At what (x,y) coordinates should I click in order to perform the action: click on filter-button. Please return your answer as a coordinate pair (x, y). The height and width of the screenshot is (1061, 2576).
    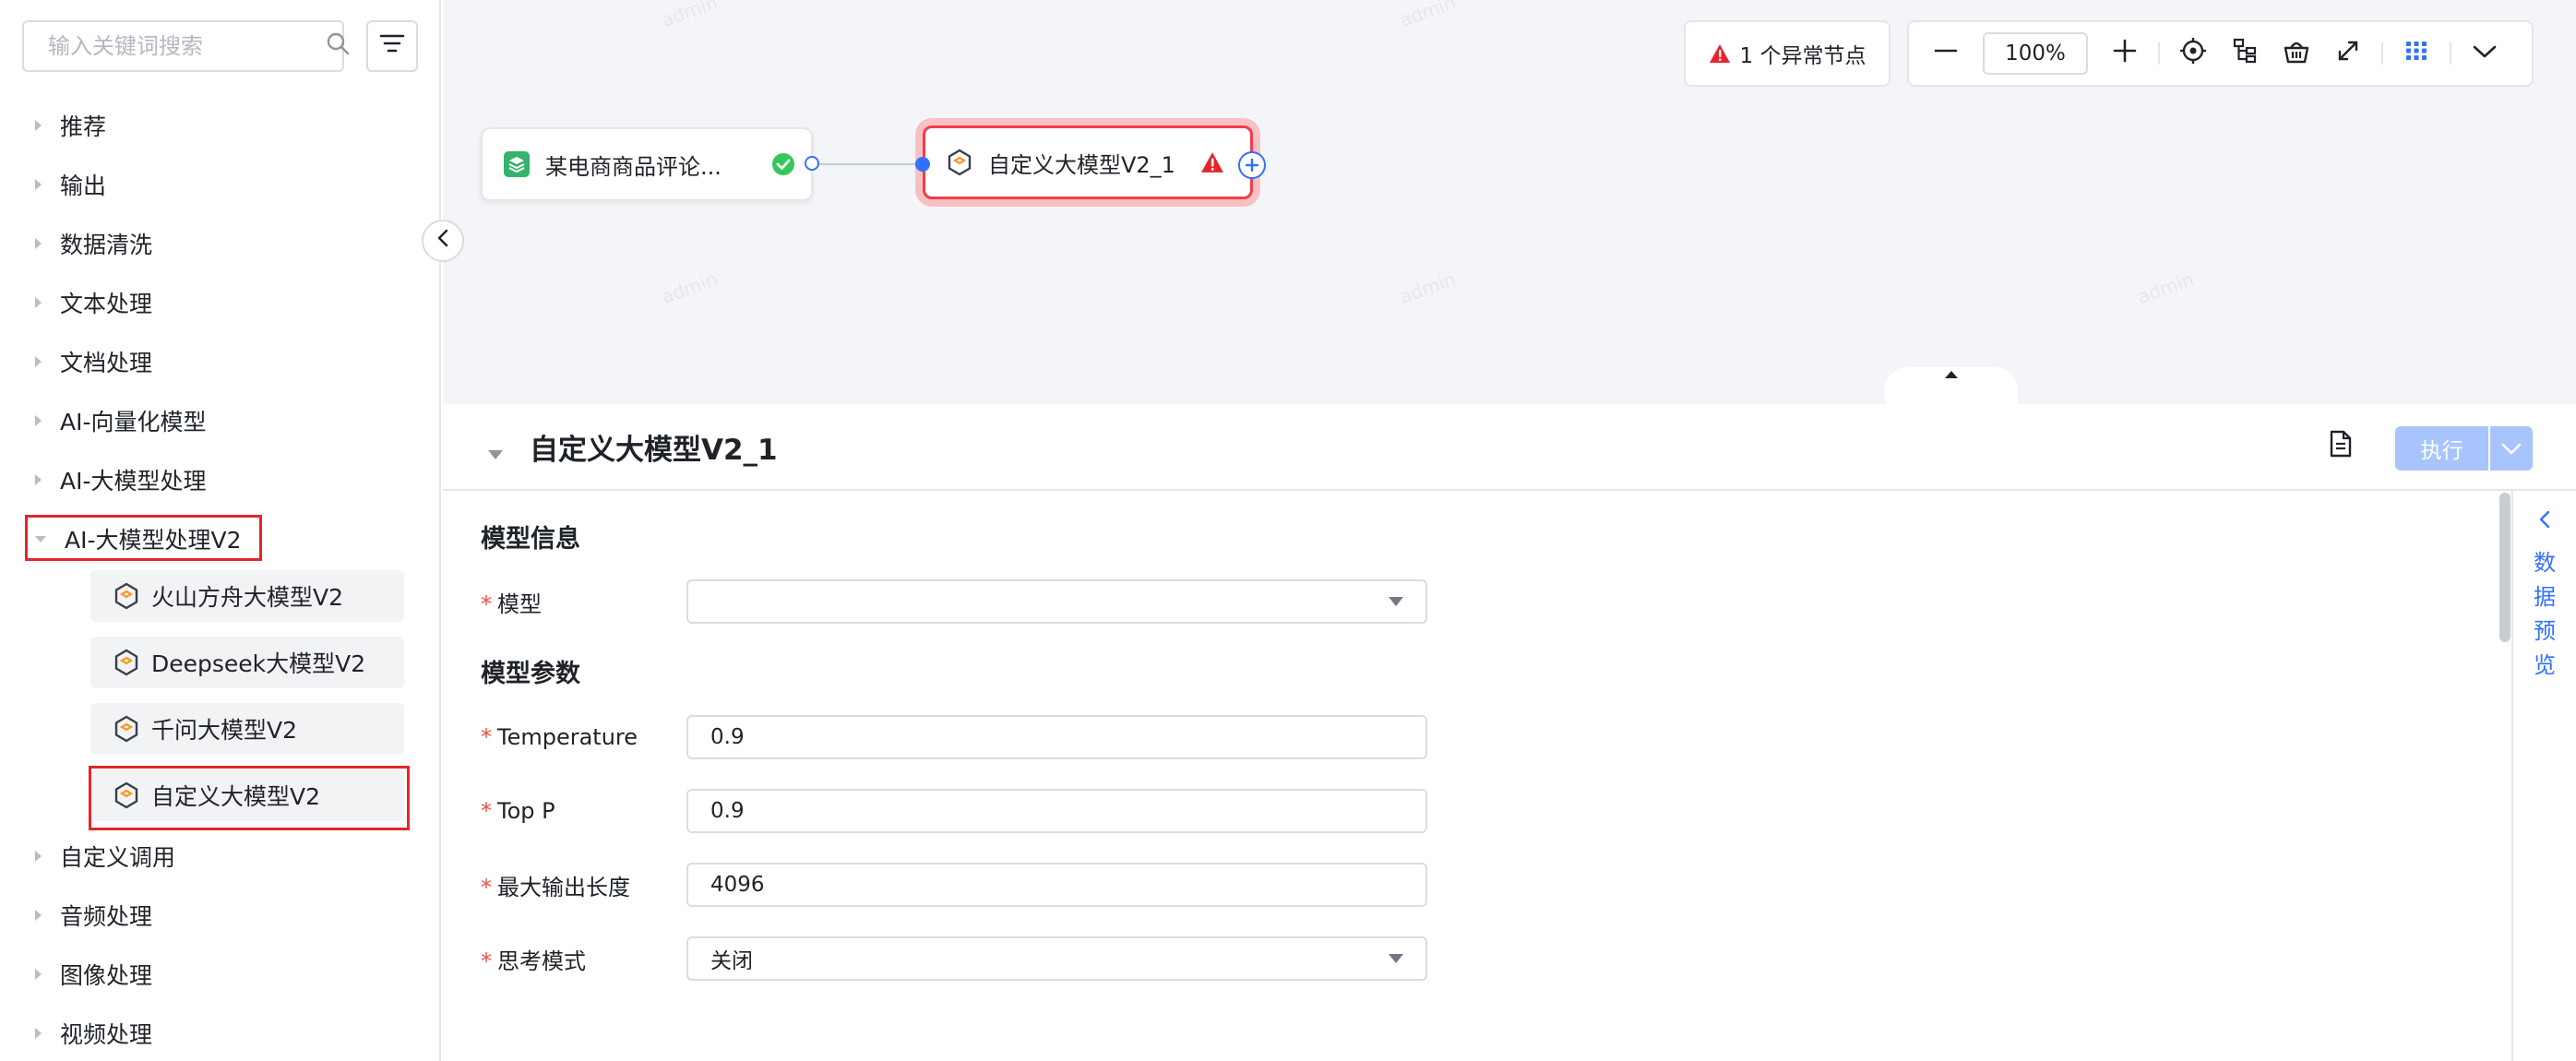
    Looking at the image, I should click on (392, 46).